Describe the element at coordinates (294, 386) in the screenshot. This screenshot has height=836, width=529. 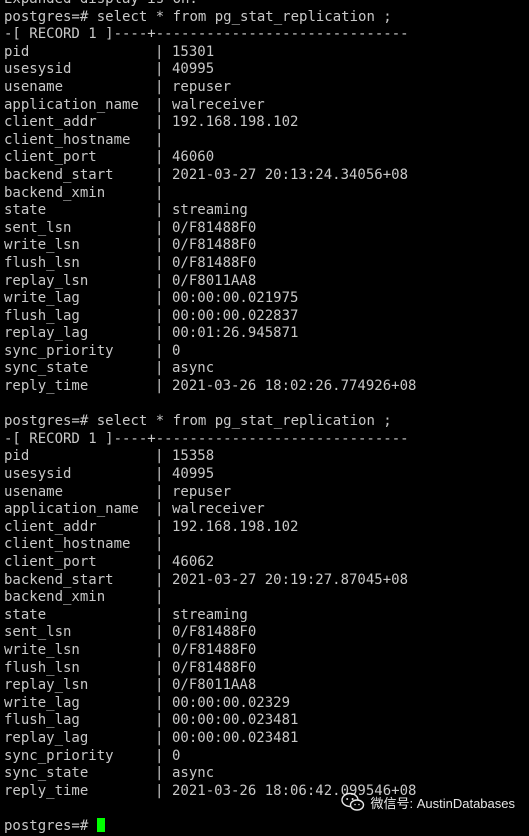
I see `field-value: 2021-03-26 18:02:26.774926+08` at that location.